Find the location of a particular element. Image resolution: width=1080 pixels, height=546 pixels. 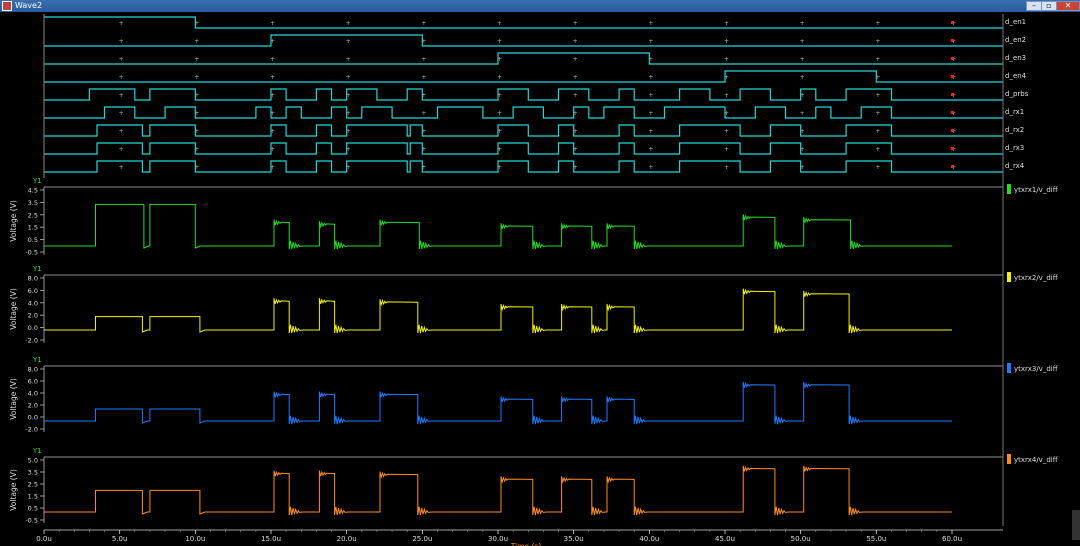

signal-name-label: d_rx4 is located at coordinates (1015, 166).